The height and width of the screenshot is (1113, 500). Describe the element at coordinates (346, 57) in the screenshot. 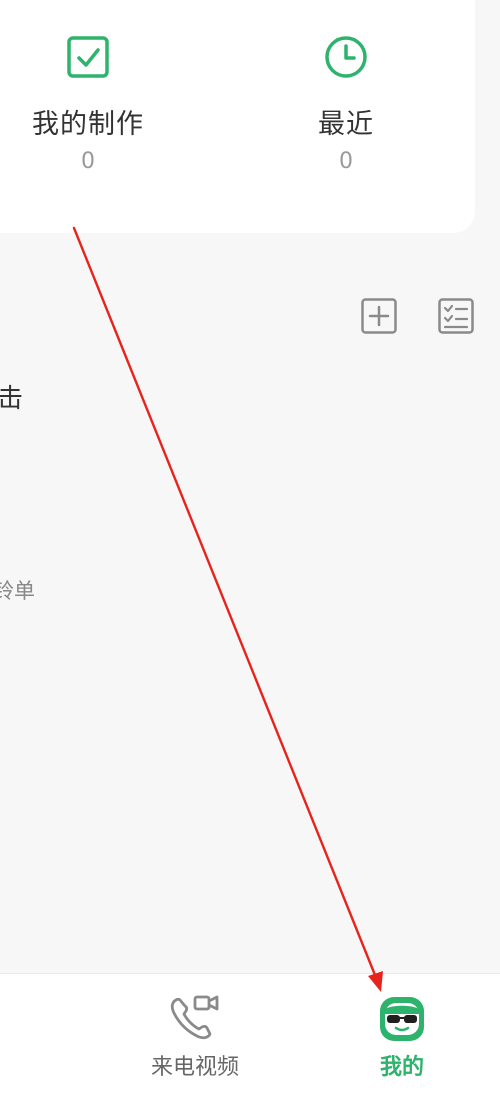

I see `clock-icon` at that location.